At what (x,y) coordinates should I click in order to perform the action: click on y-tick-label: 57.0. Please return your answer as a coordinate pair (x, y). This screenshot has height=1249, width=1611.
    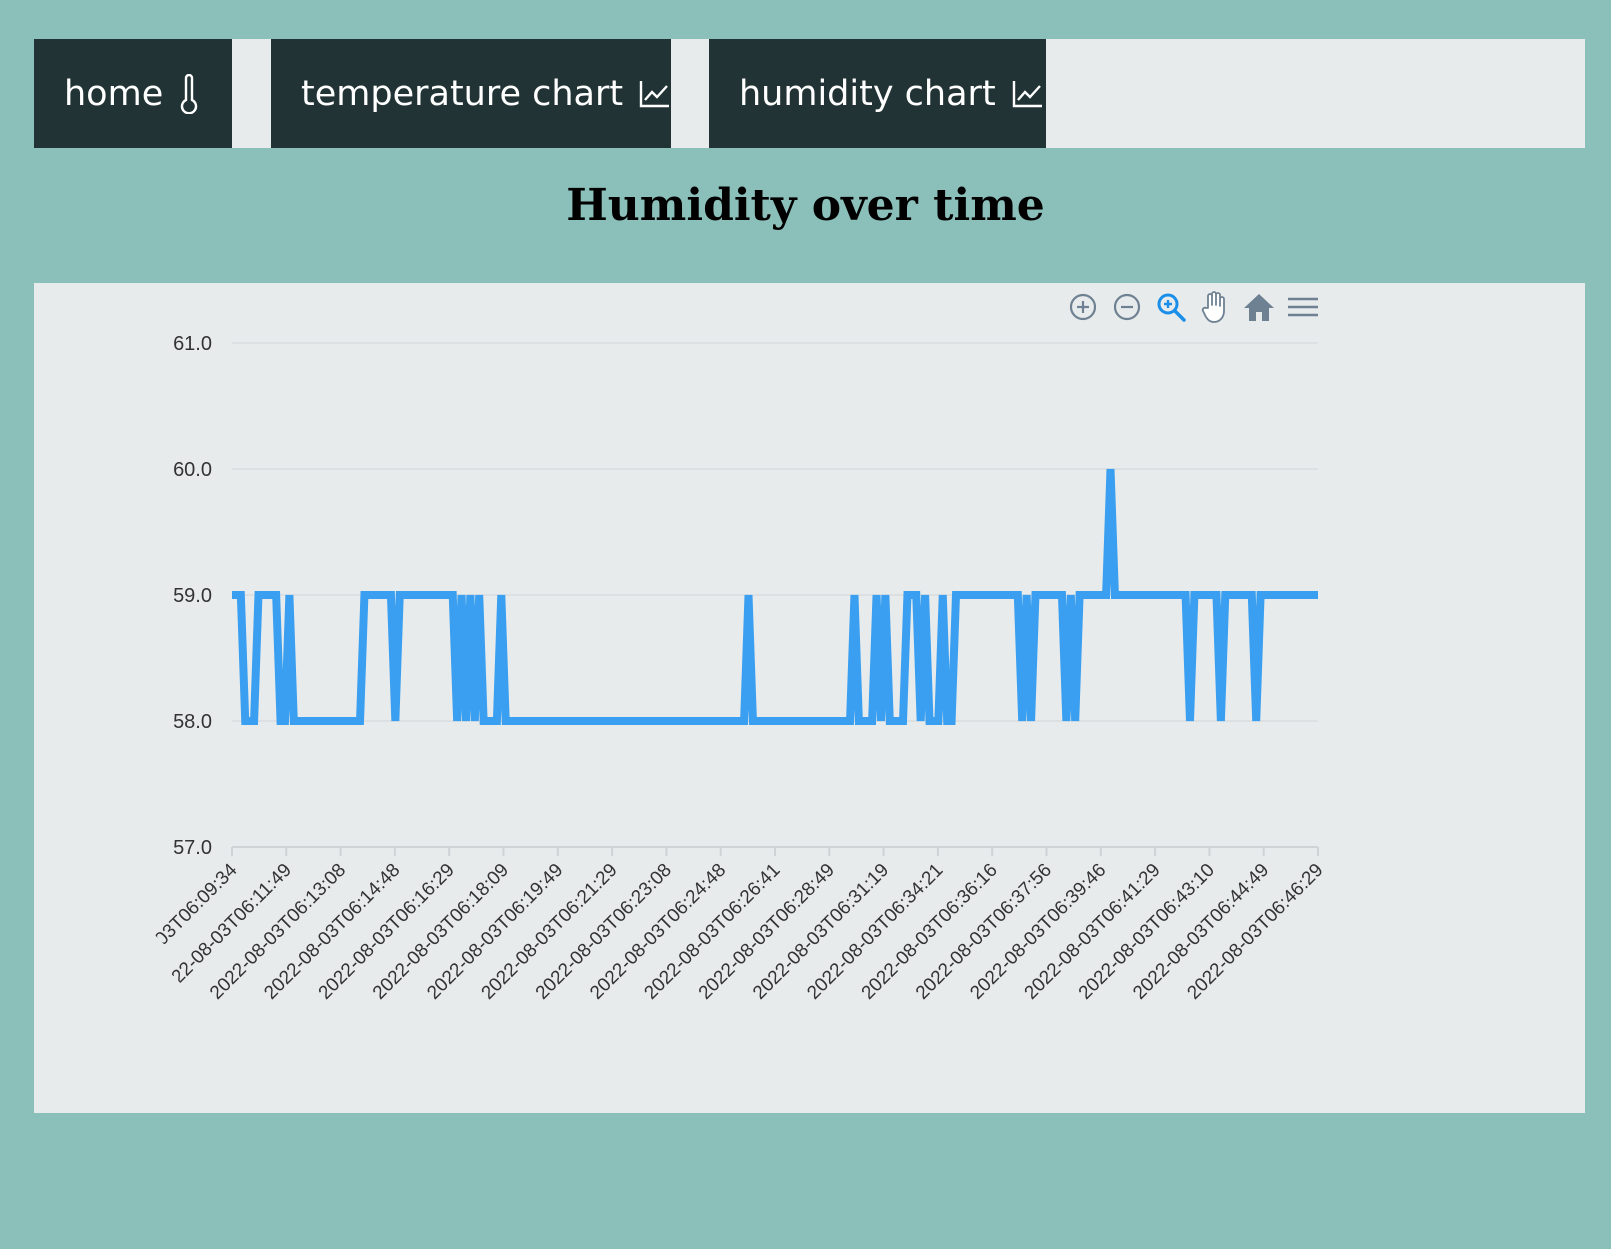
    Looking at the image, I should click on (192, 848).